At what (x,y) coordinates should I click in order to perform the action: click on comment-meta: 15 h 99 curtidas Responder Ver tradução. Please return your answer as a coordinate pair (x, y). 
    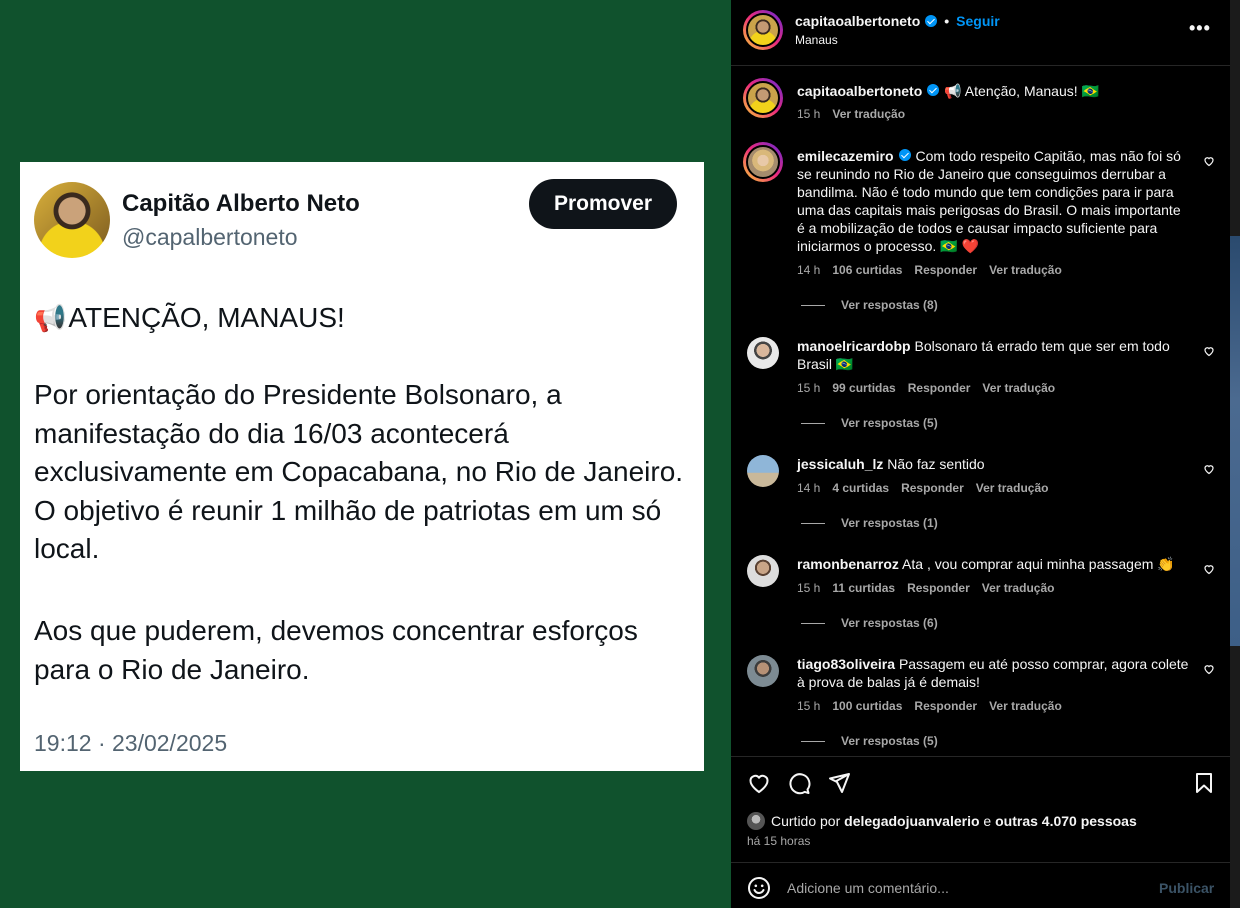
    Looking at the image, I should click on (926, 388).